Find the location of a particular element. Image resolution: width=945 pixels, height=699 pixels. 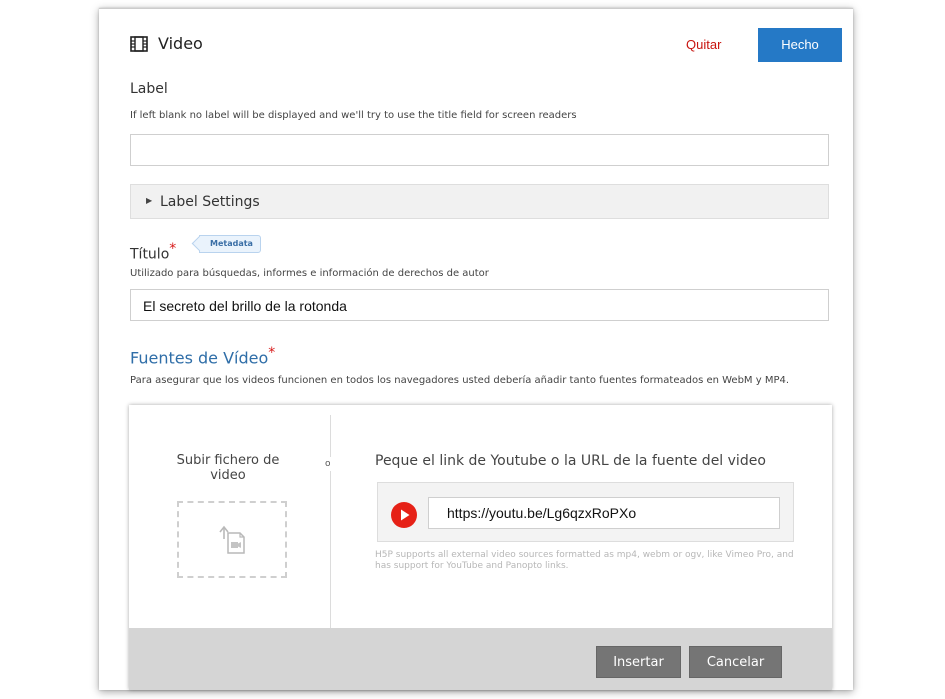

film-icon is located at coordinates (139, 44).